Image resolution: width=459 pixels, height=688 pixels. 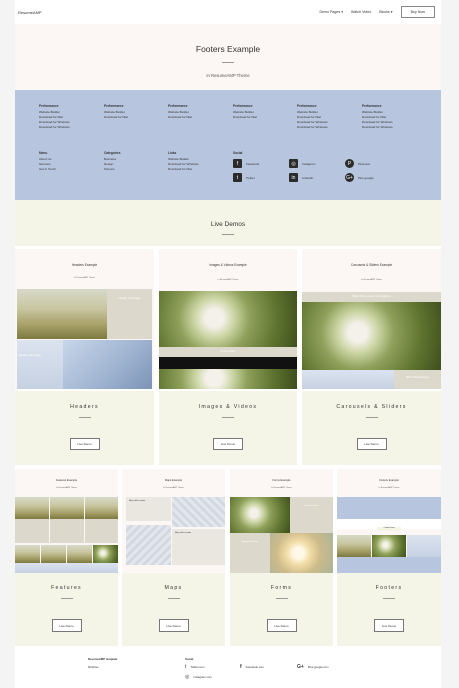 What do you see at coordinates (112, 169) in the screenshot?
I see `footer-link: Science` at bounding box center [112, 169].